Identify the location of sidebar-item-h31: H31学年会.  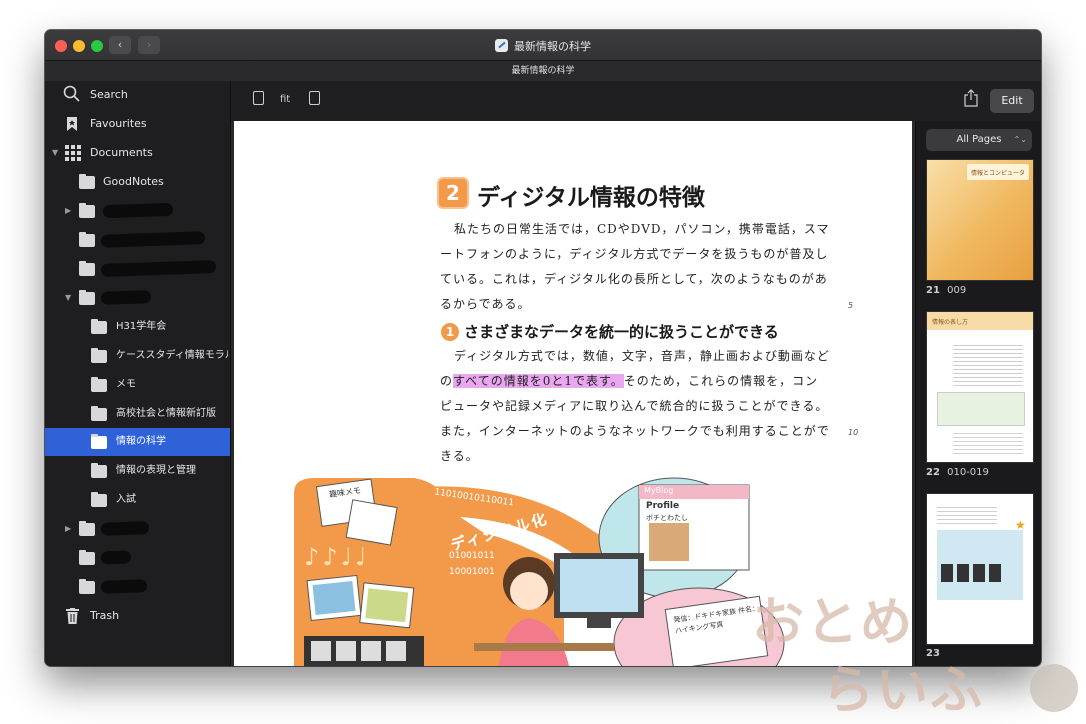
(137, 327).